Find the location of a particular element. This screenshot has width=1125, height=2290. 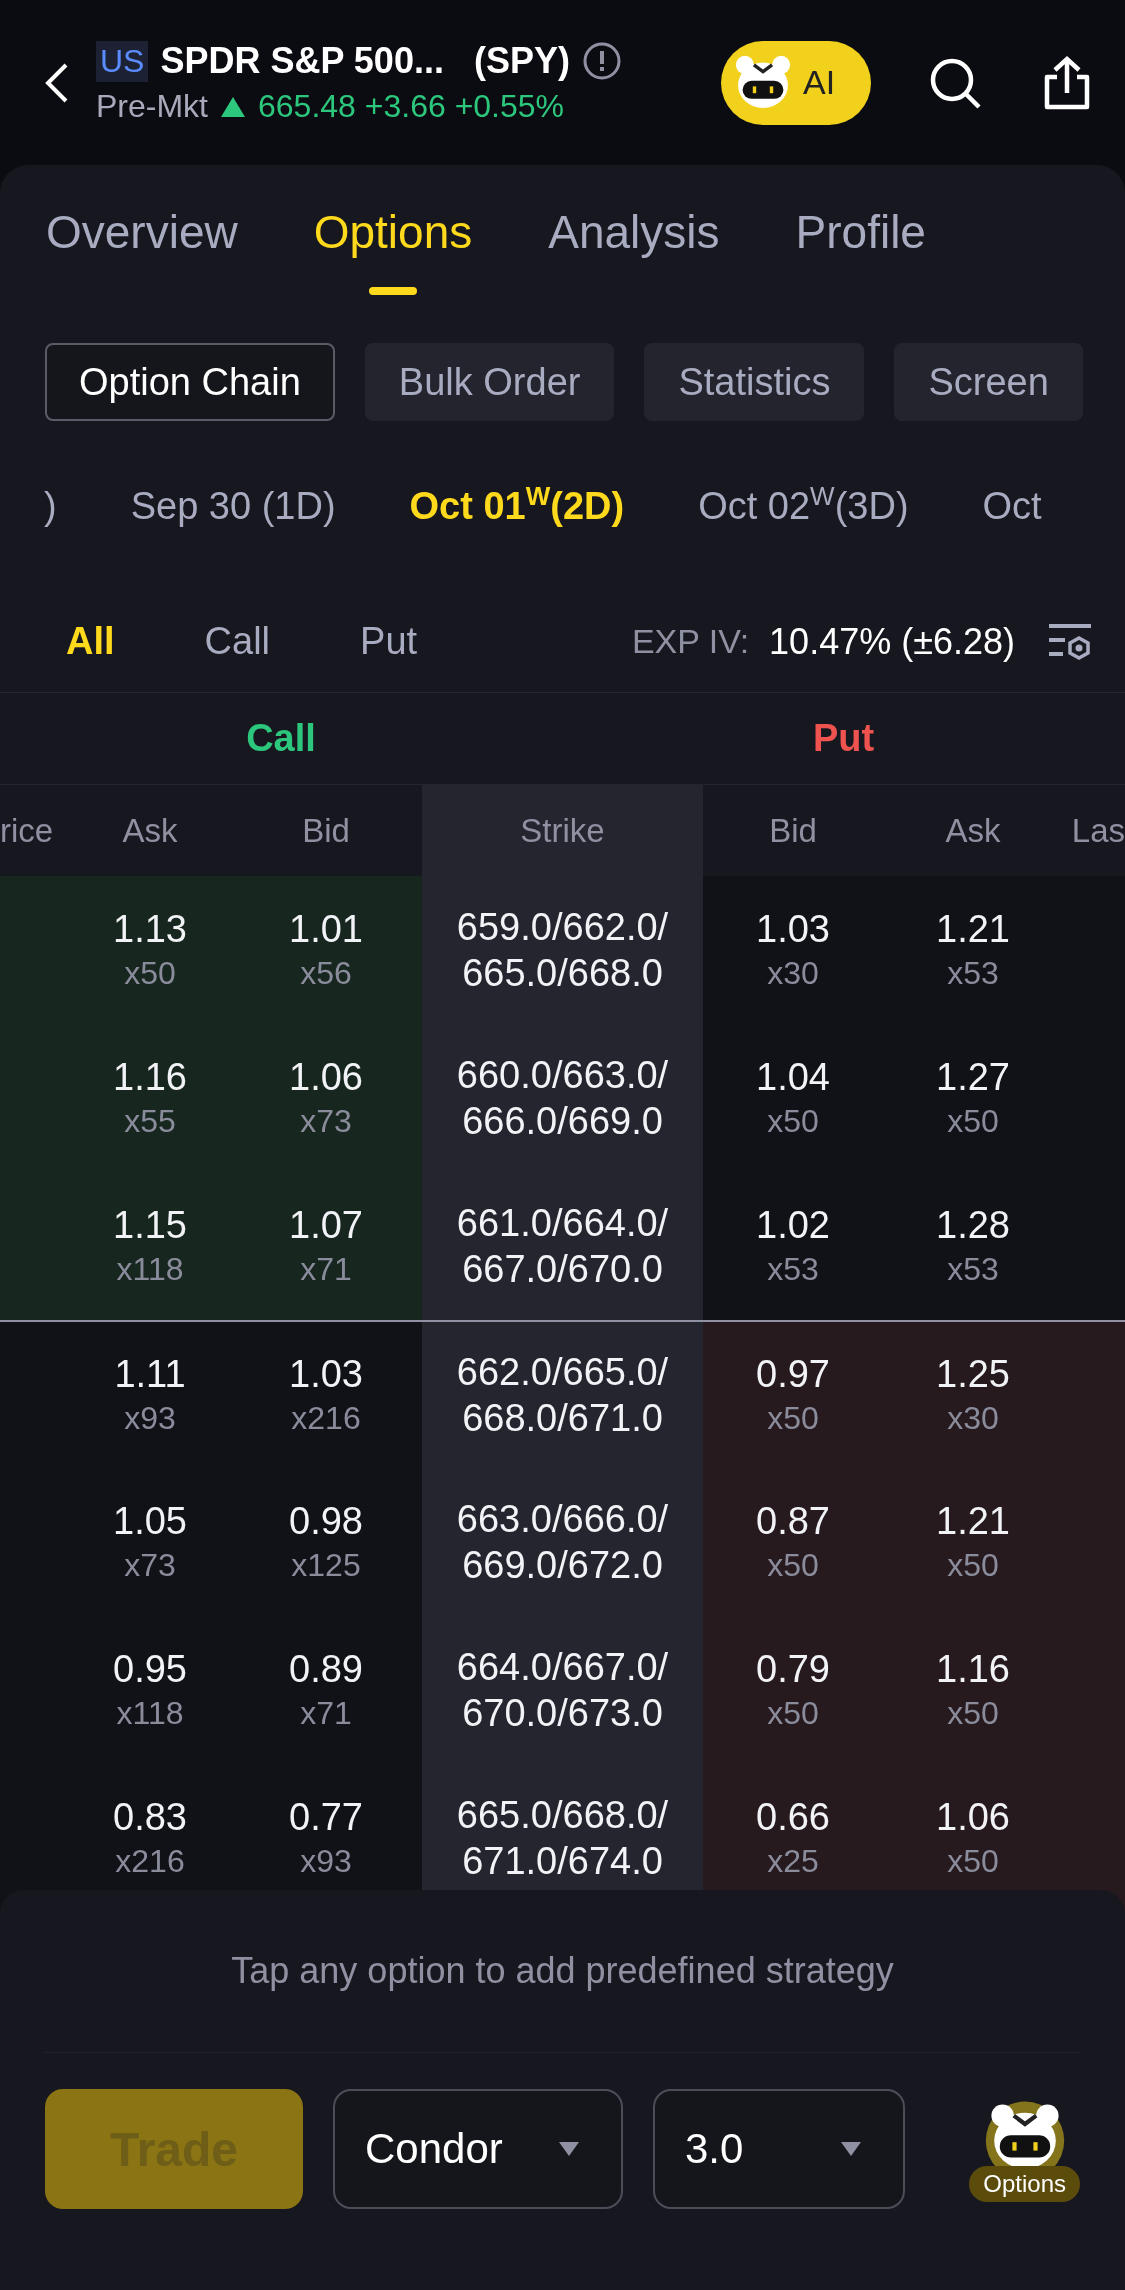

info-icon is located at coordinates (601, 61).